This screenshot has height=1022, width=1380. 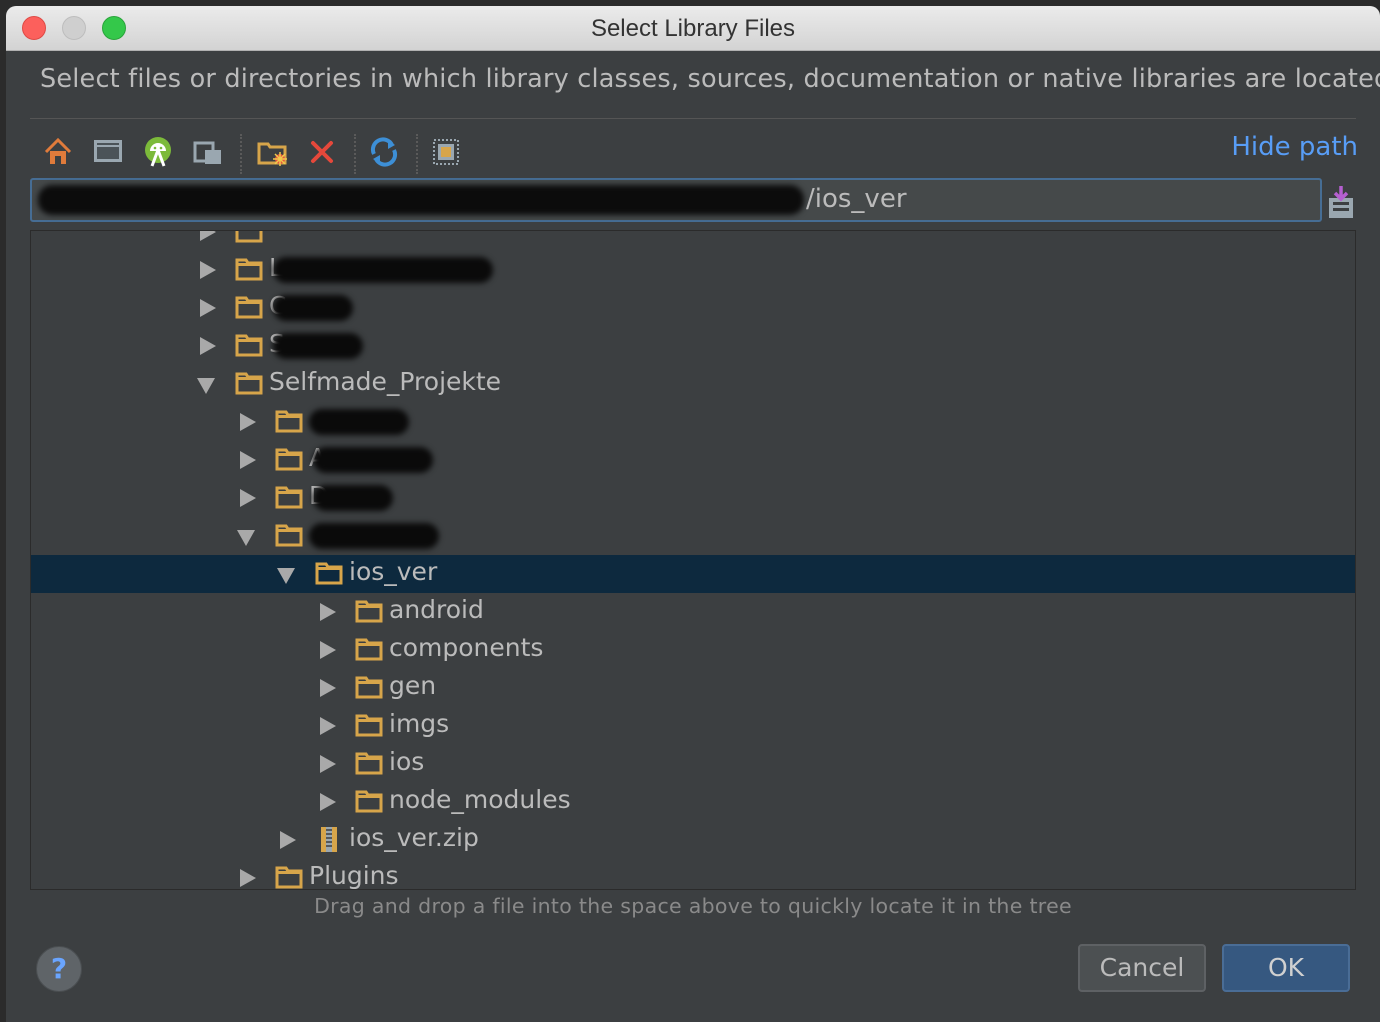 I want to click on title-bar: Select Library Files, so click(x=693, y=28).